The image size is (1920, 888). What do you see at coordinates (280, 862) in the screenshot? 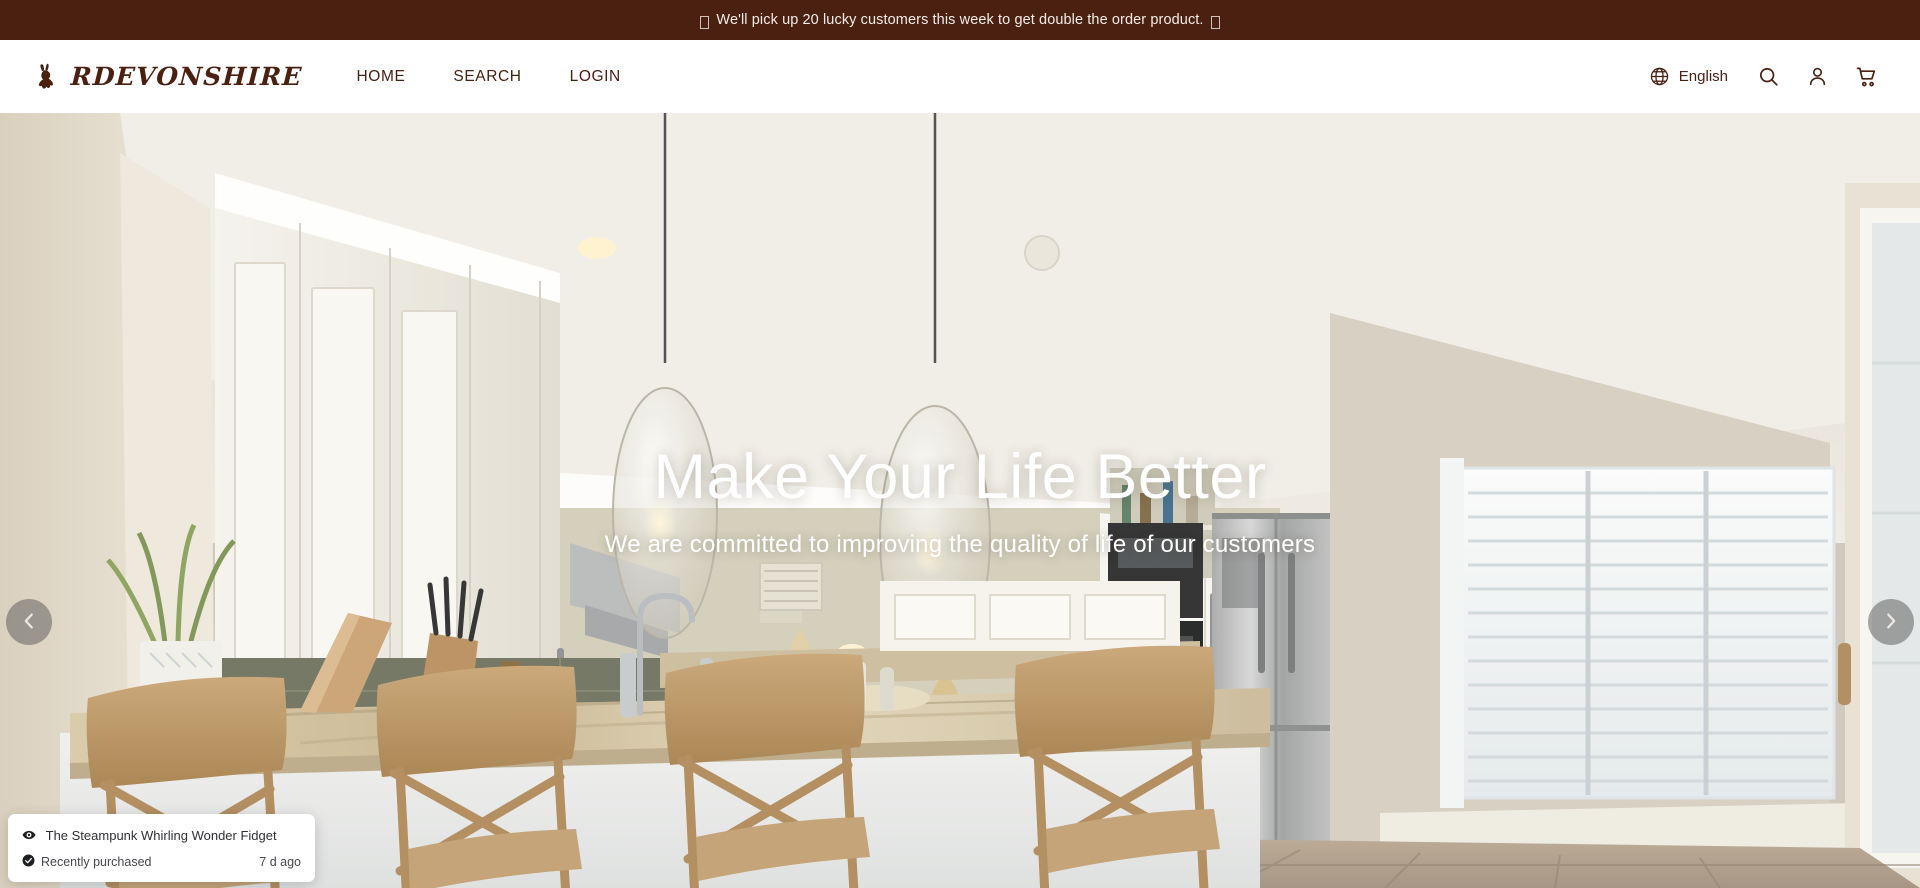
I see `toast-timestamp: 7 d ago` at bounding box center [280, 862].